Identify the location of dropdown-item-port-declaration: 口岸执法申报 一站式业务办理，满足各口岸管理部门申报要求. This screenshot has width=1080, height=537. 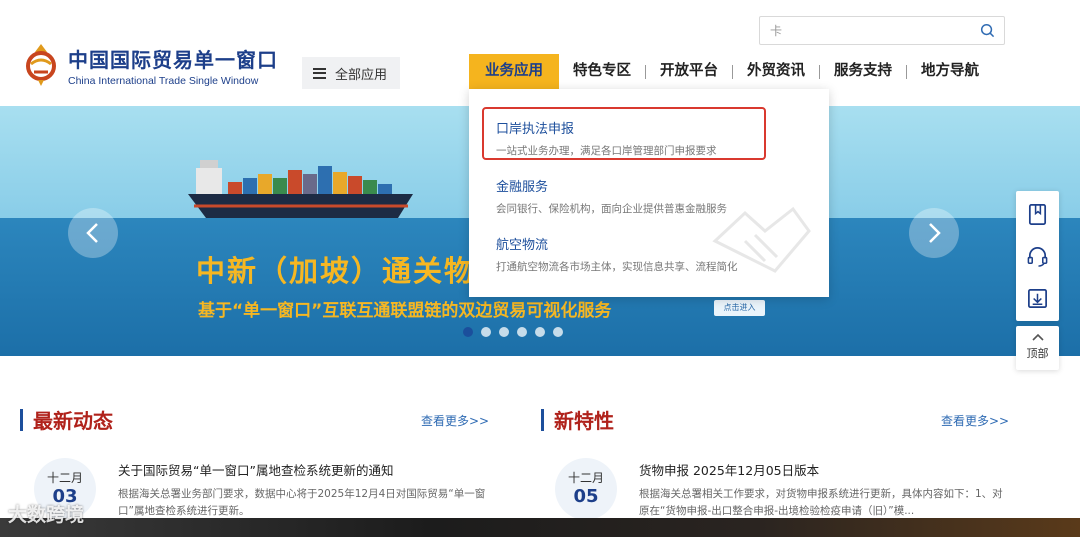
(651, 138).